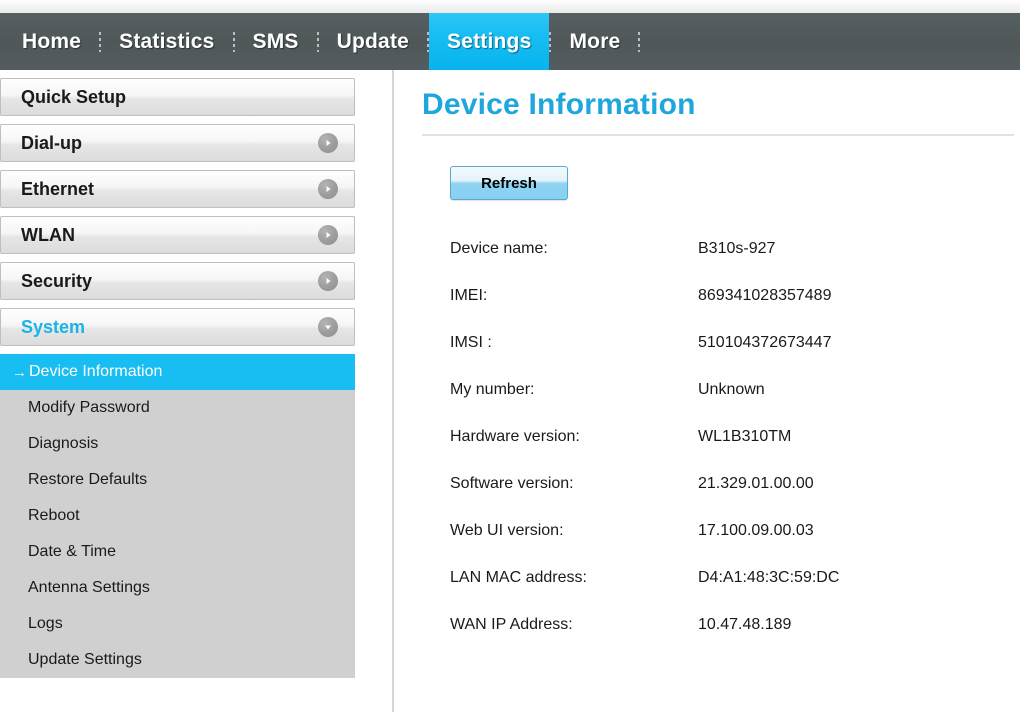 The height and width of the screenshot is (712, 1020). Describe the element at coordinates (511, 624) in the screenshot. I see `info-label: WAN IP Address:` at that location.